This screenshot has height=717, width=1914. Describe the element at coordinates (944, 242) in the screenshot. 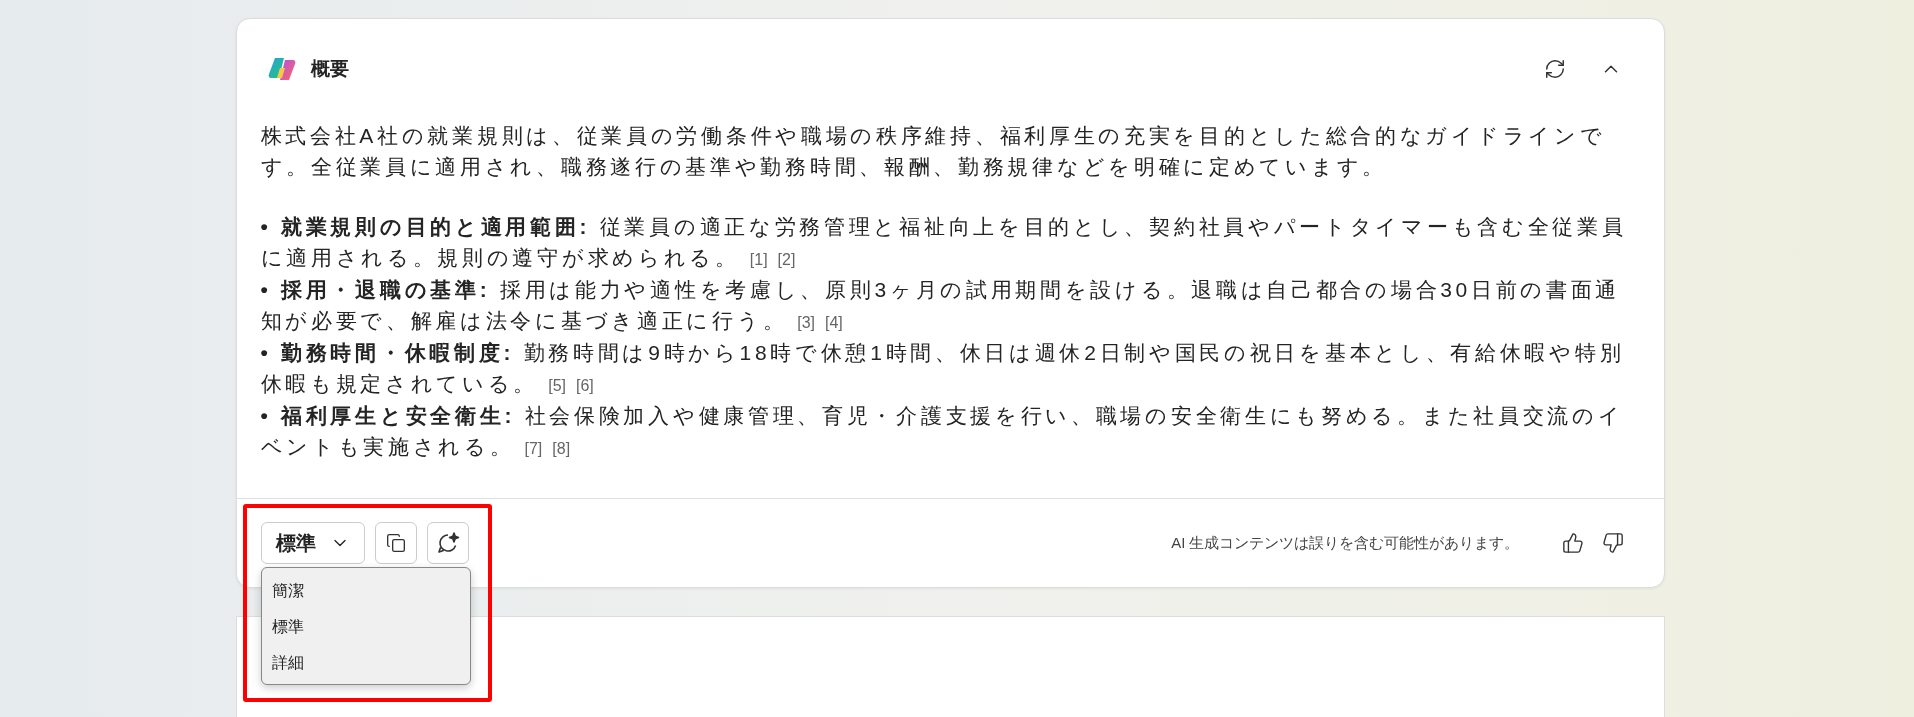

I see `bullet-paragraph: • 就業規則の目的と適用範囲: 従業員の適正な労務管理と福祉向上を目的とし、契約社員やパートタイマーも含む全従業員に適用される。規則の遵守が求められる。 [1] [2]` at that location.